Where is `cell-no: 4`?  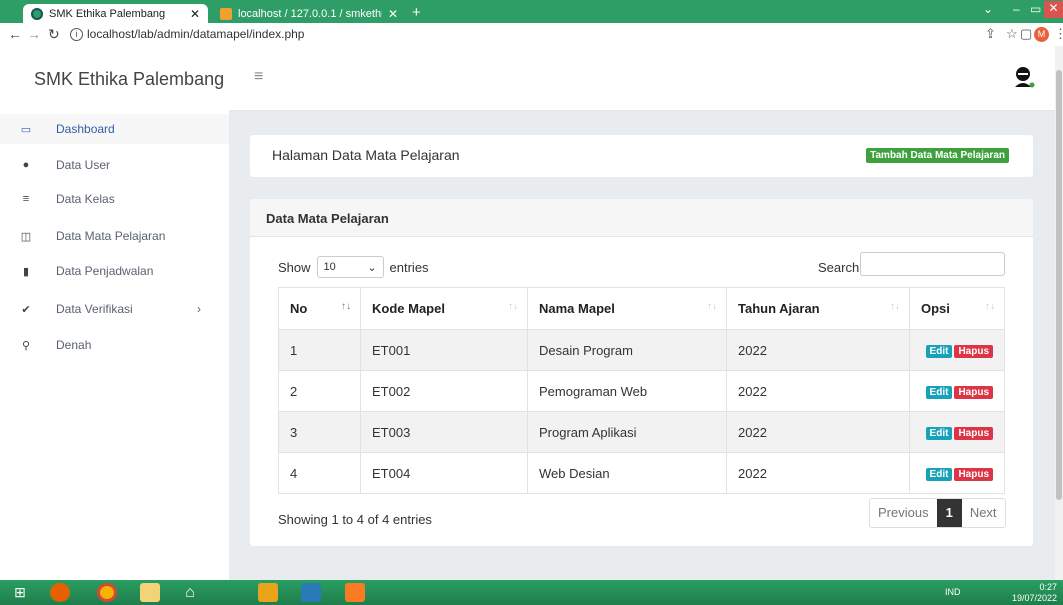
cell-no: 4 is located at coordinates (319, 473).